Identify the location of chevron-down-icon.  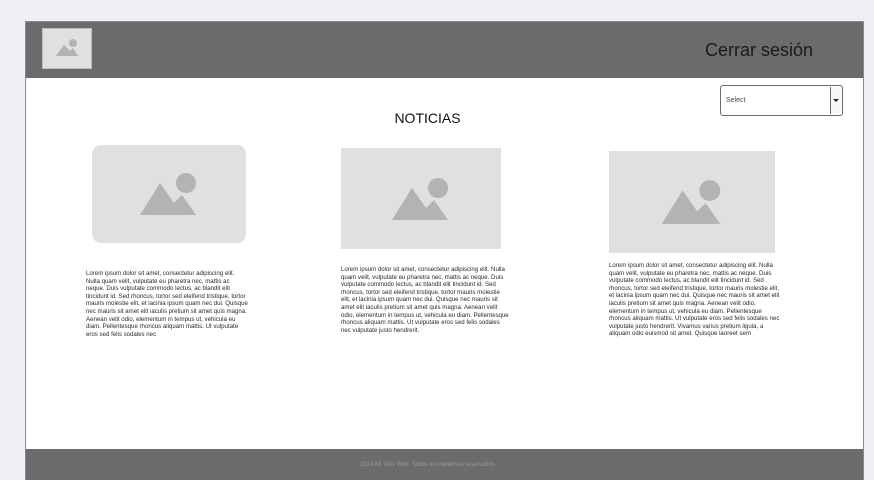
(835, 100).